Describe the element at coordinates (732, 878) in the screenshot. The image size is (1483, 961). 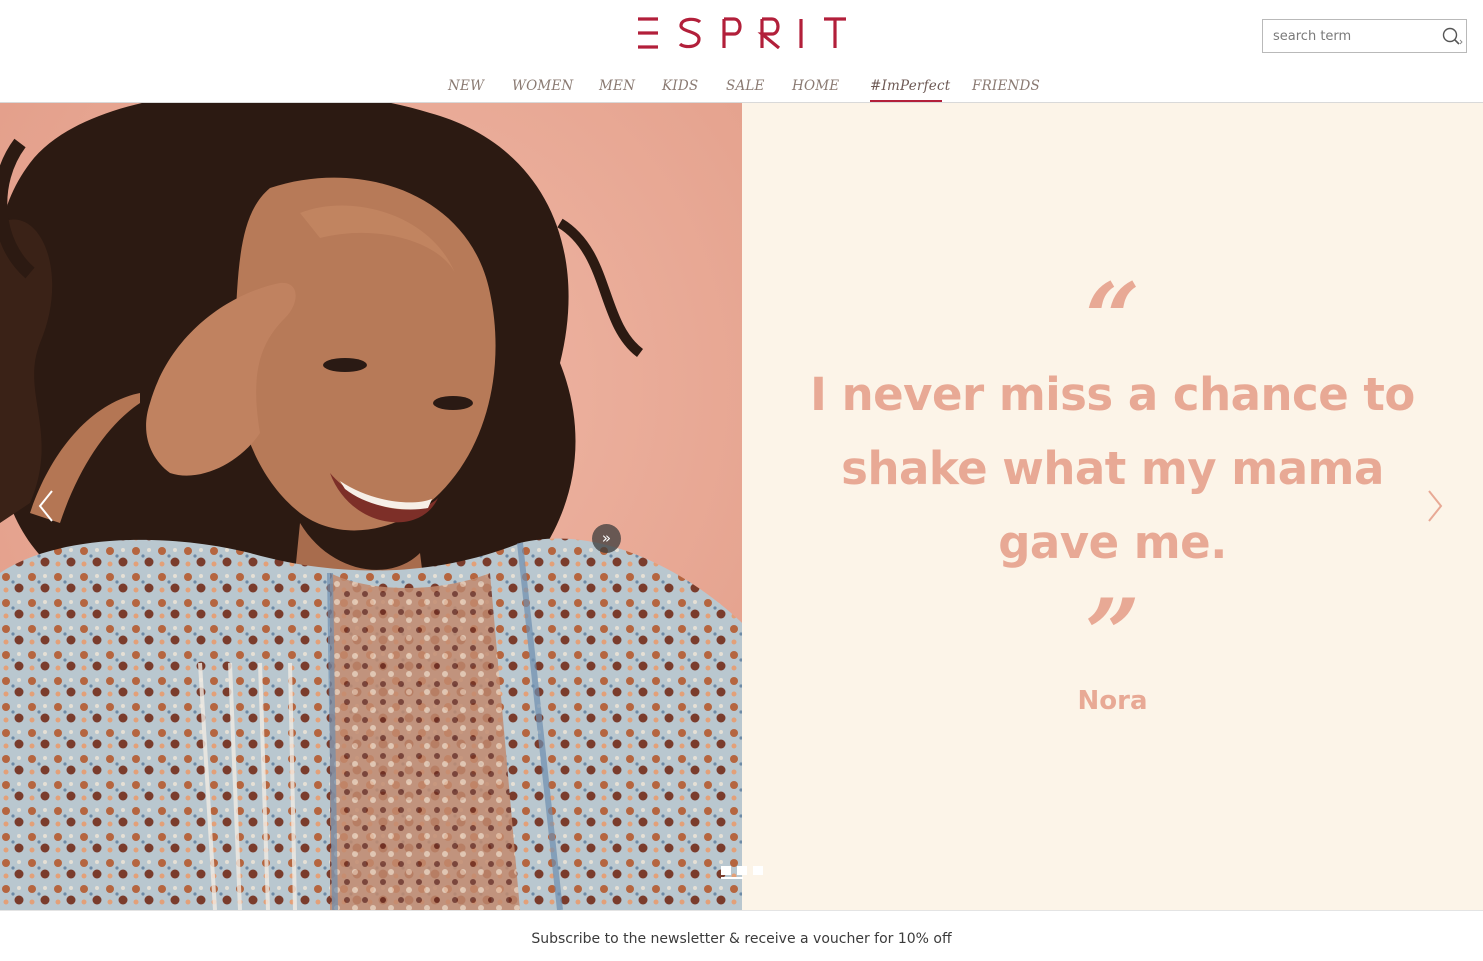
I see `slide-active-bar` at that location.